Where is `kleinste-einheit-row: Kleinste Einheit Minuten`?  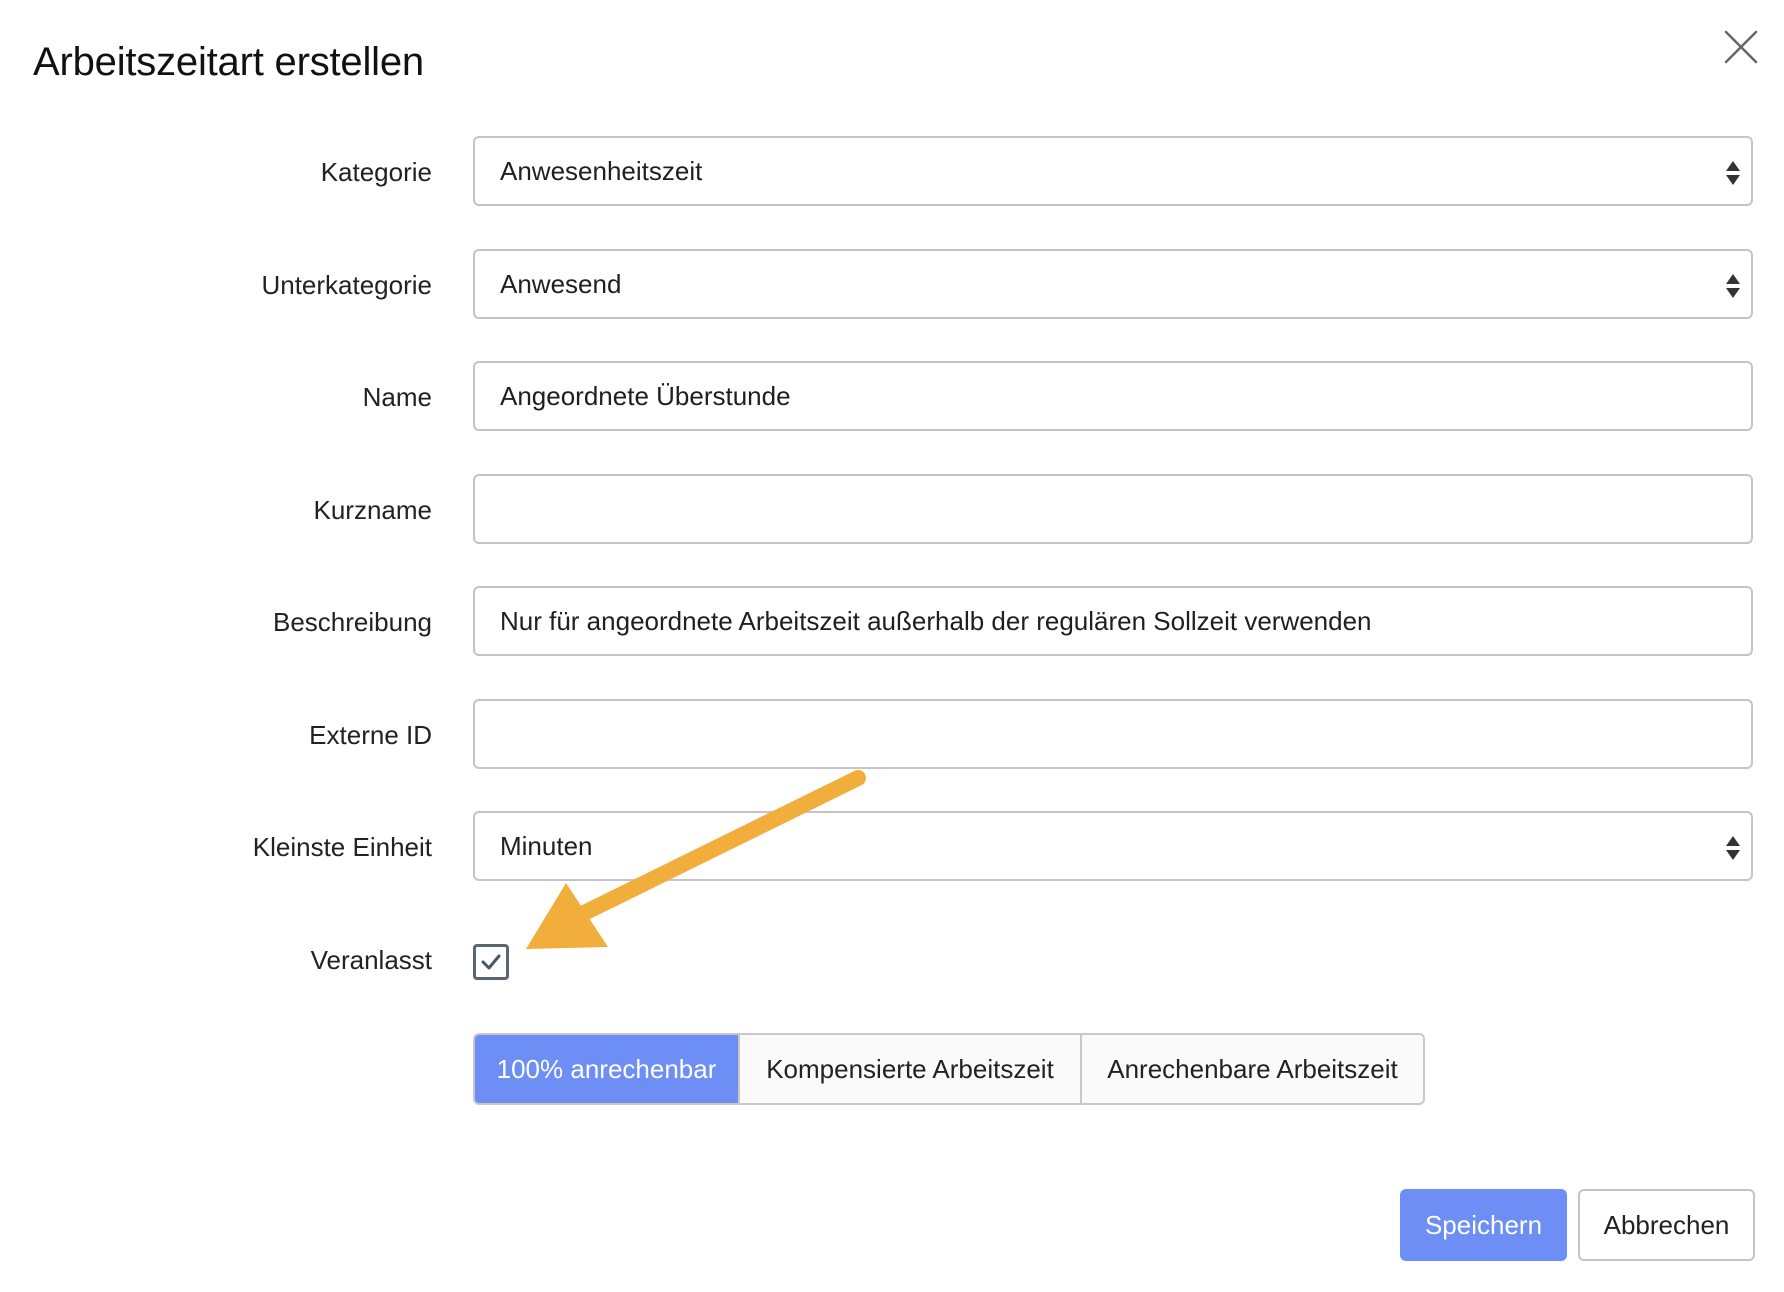 kleinste-einheit-row: Kleinste Einheit Minuten is located at coordinates (892, 847).